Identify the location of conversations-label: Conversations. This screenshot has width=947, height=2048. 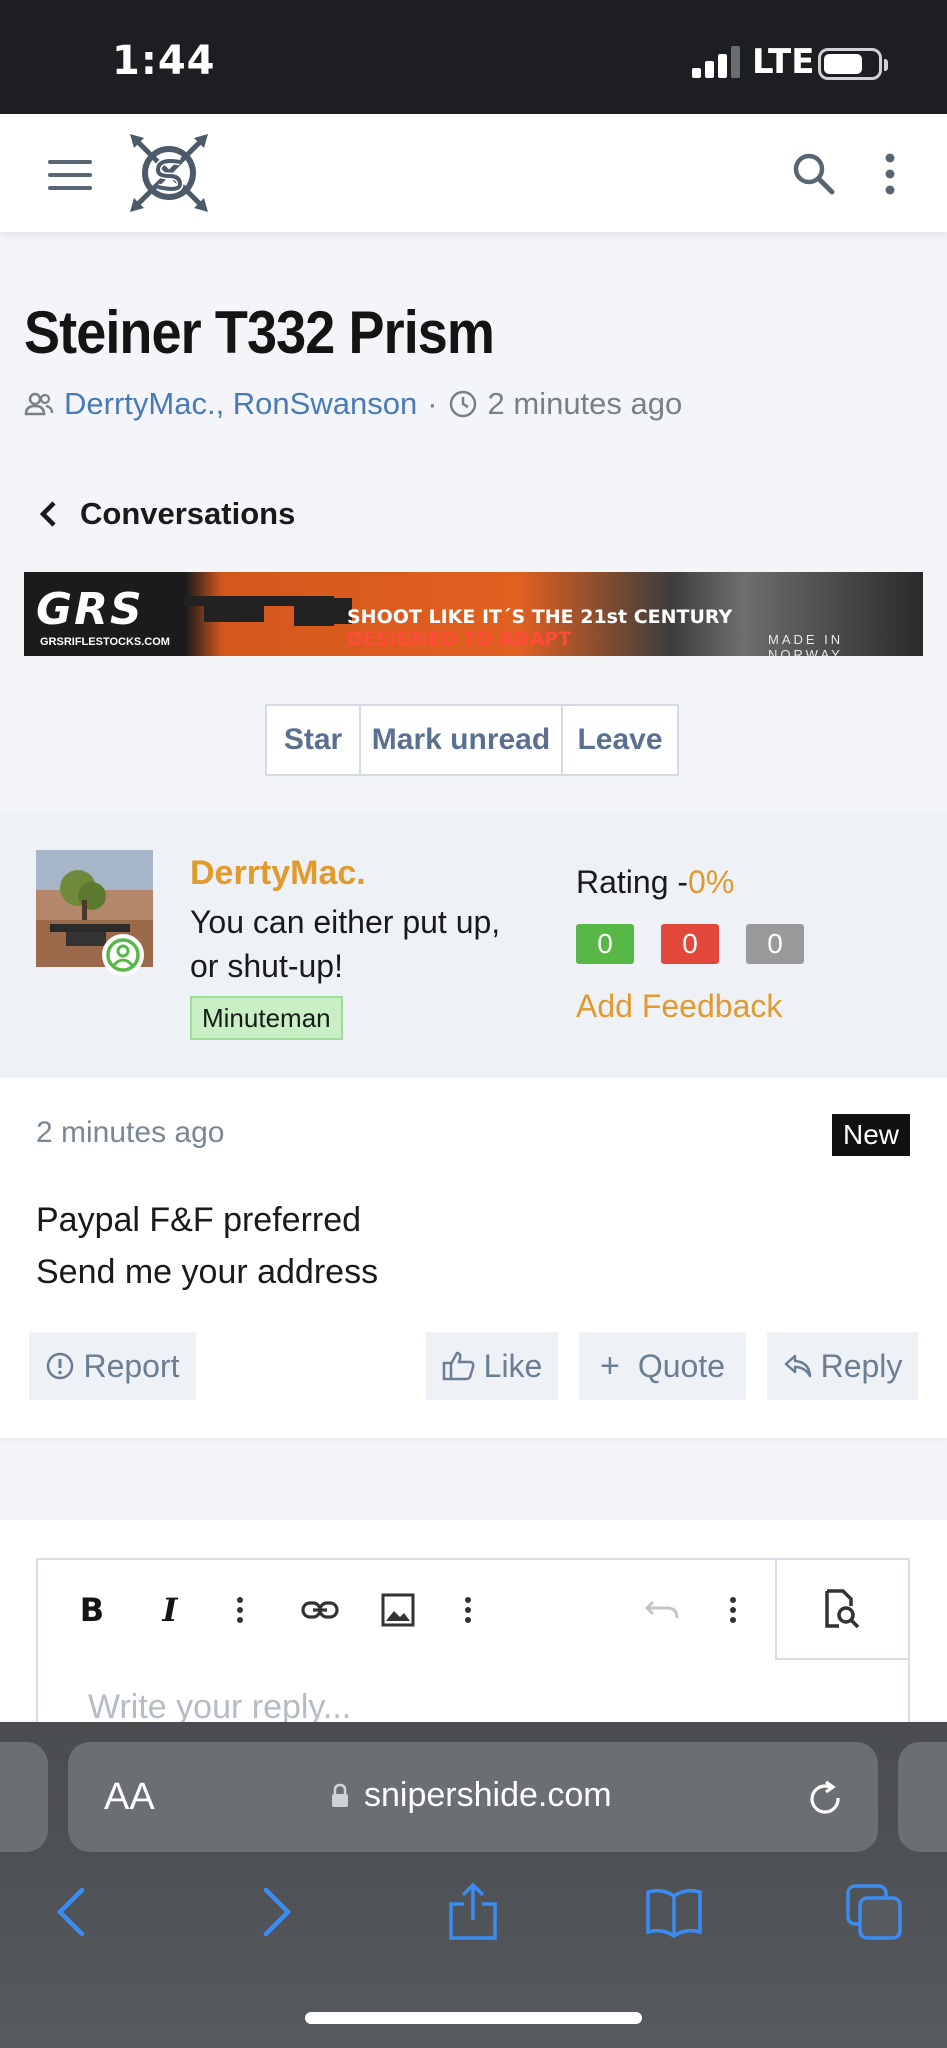
(188, 513).